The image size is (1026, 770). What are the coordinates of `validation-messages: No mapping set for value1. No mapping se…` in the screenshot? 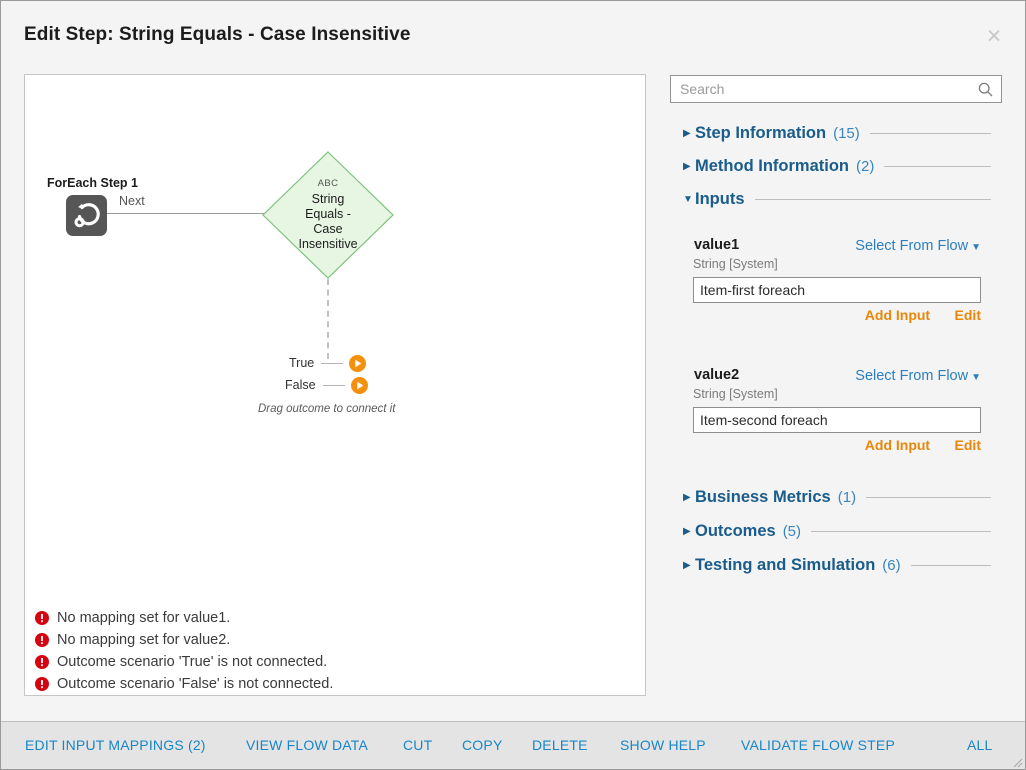 It's located at (335, 651).